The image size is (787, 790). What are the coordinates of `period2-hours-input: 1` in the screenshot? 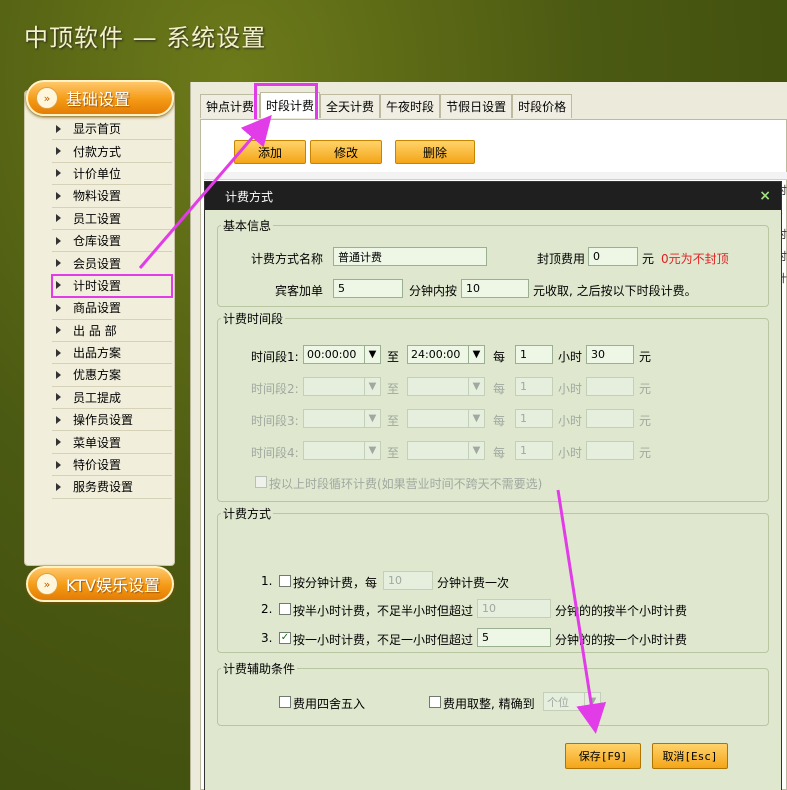 It's located at (534, 386).